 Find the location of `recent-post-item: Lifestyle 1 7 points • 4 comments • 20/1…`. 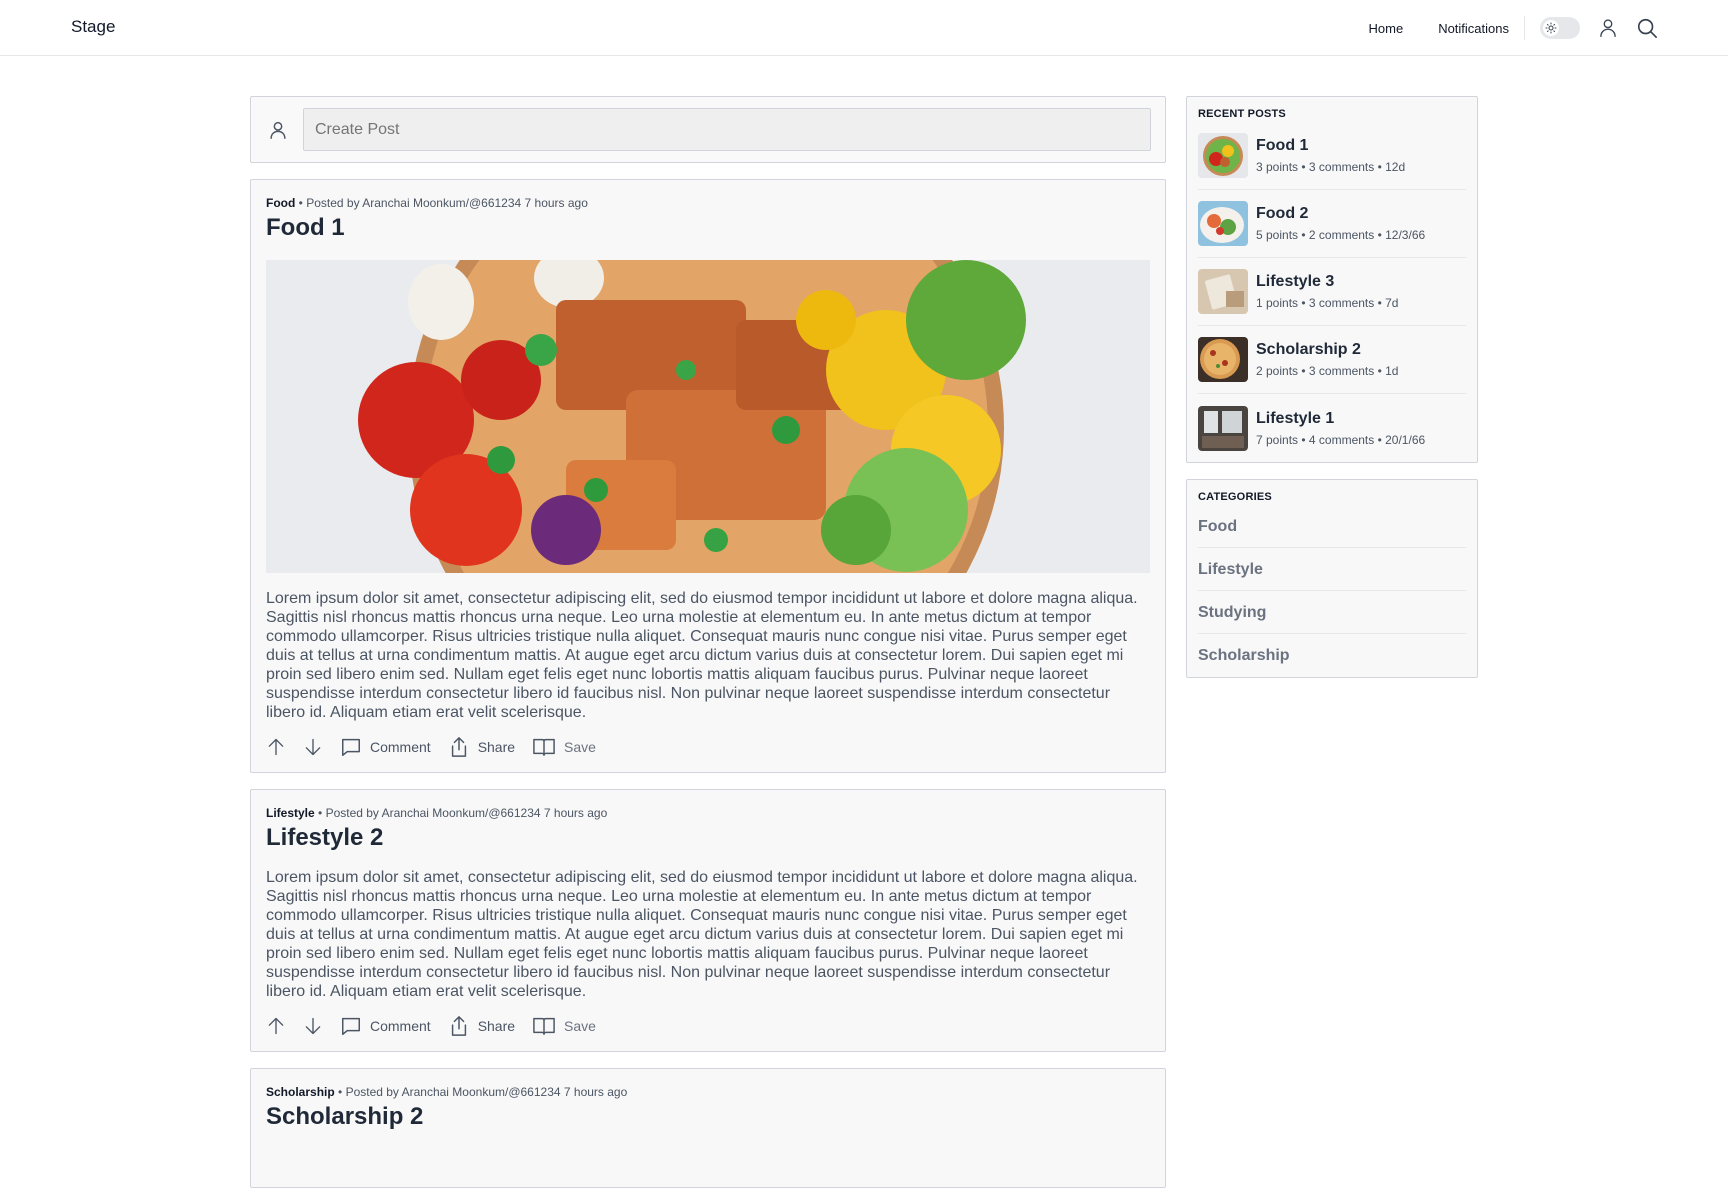

recent-post-item: Lifestyle 1 7 points • 4 comments • 20/1… is located at coordinates (1332, 428).